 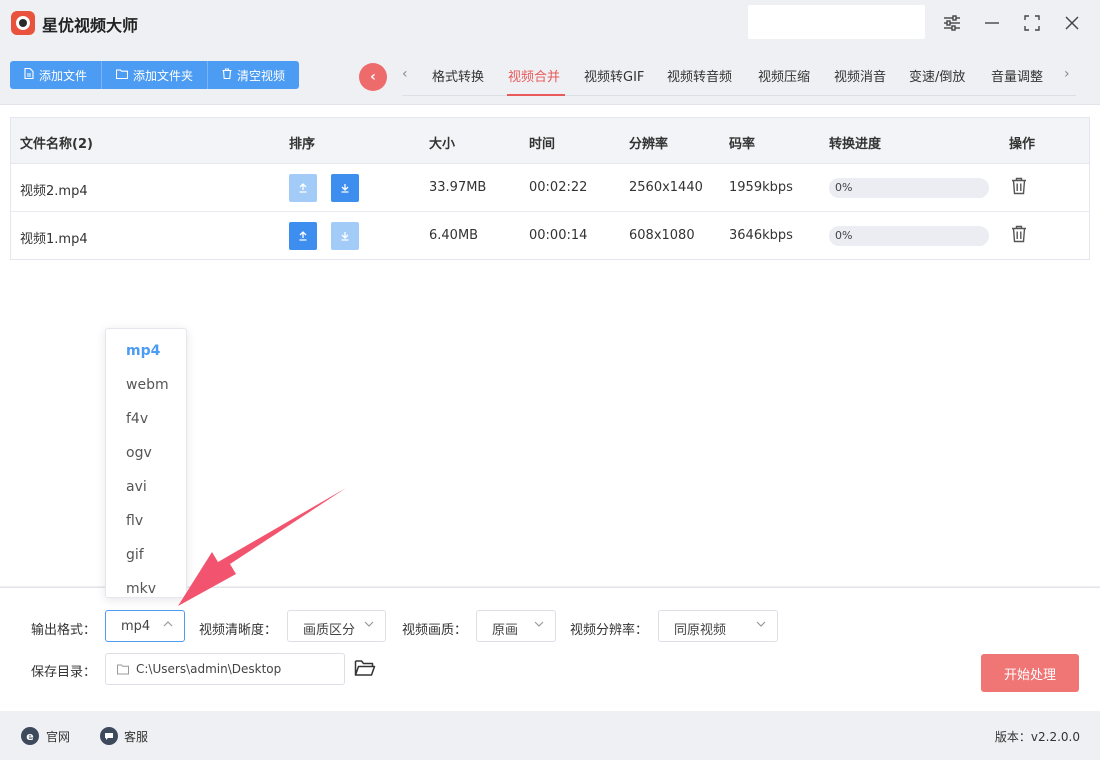 What do you see at coordinates (1072, 23) in the screenshot?
I see `close-icon` at bounding box center [1072, 23].